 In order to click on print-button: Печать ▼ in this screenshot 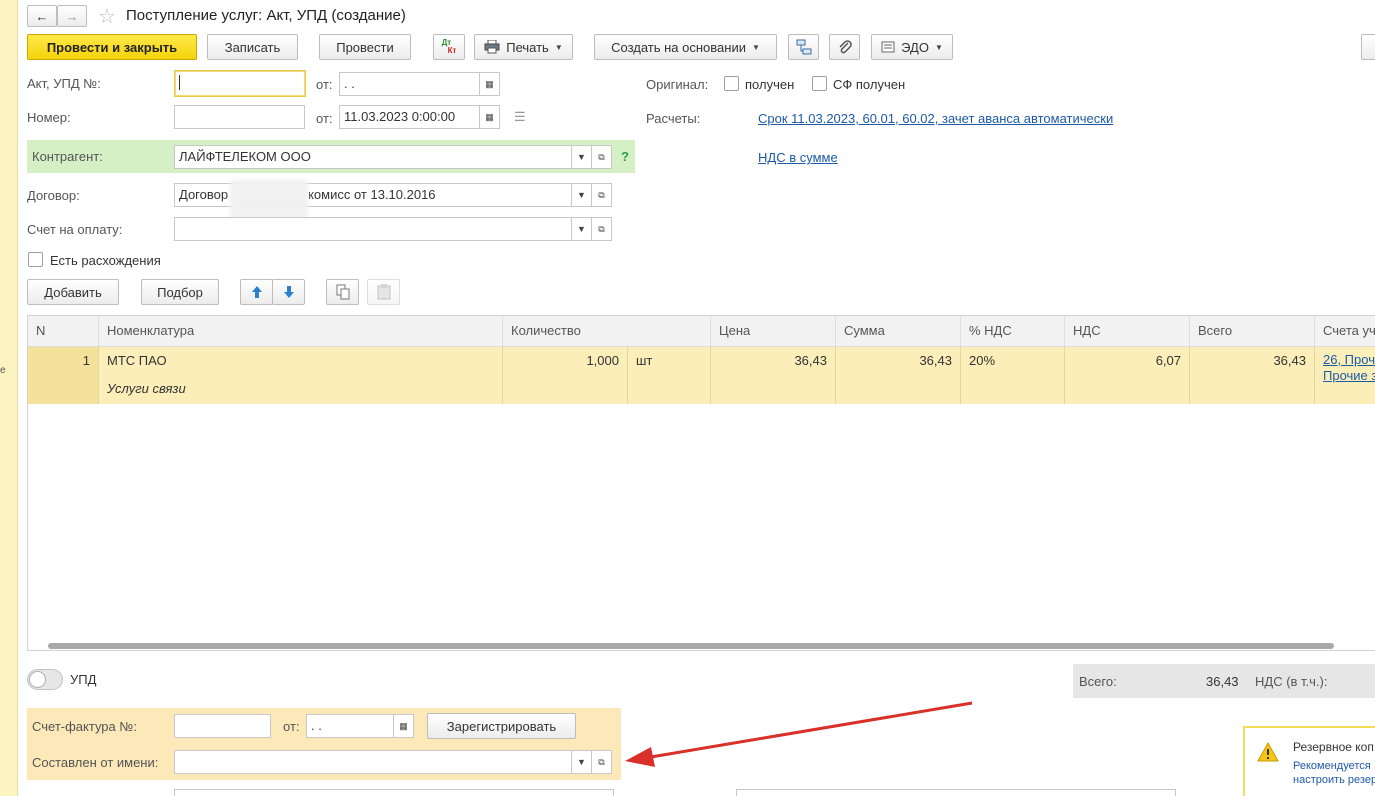, I will do `click(523, 47)`.